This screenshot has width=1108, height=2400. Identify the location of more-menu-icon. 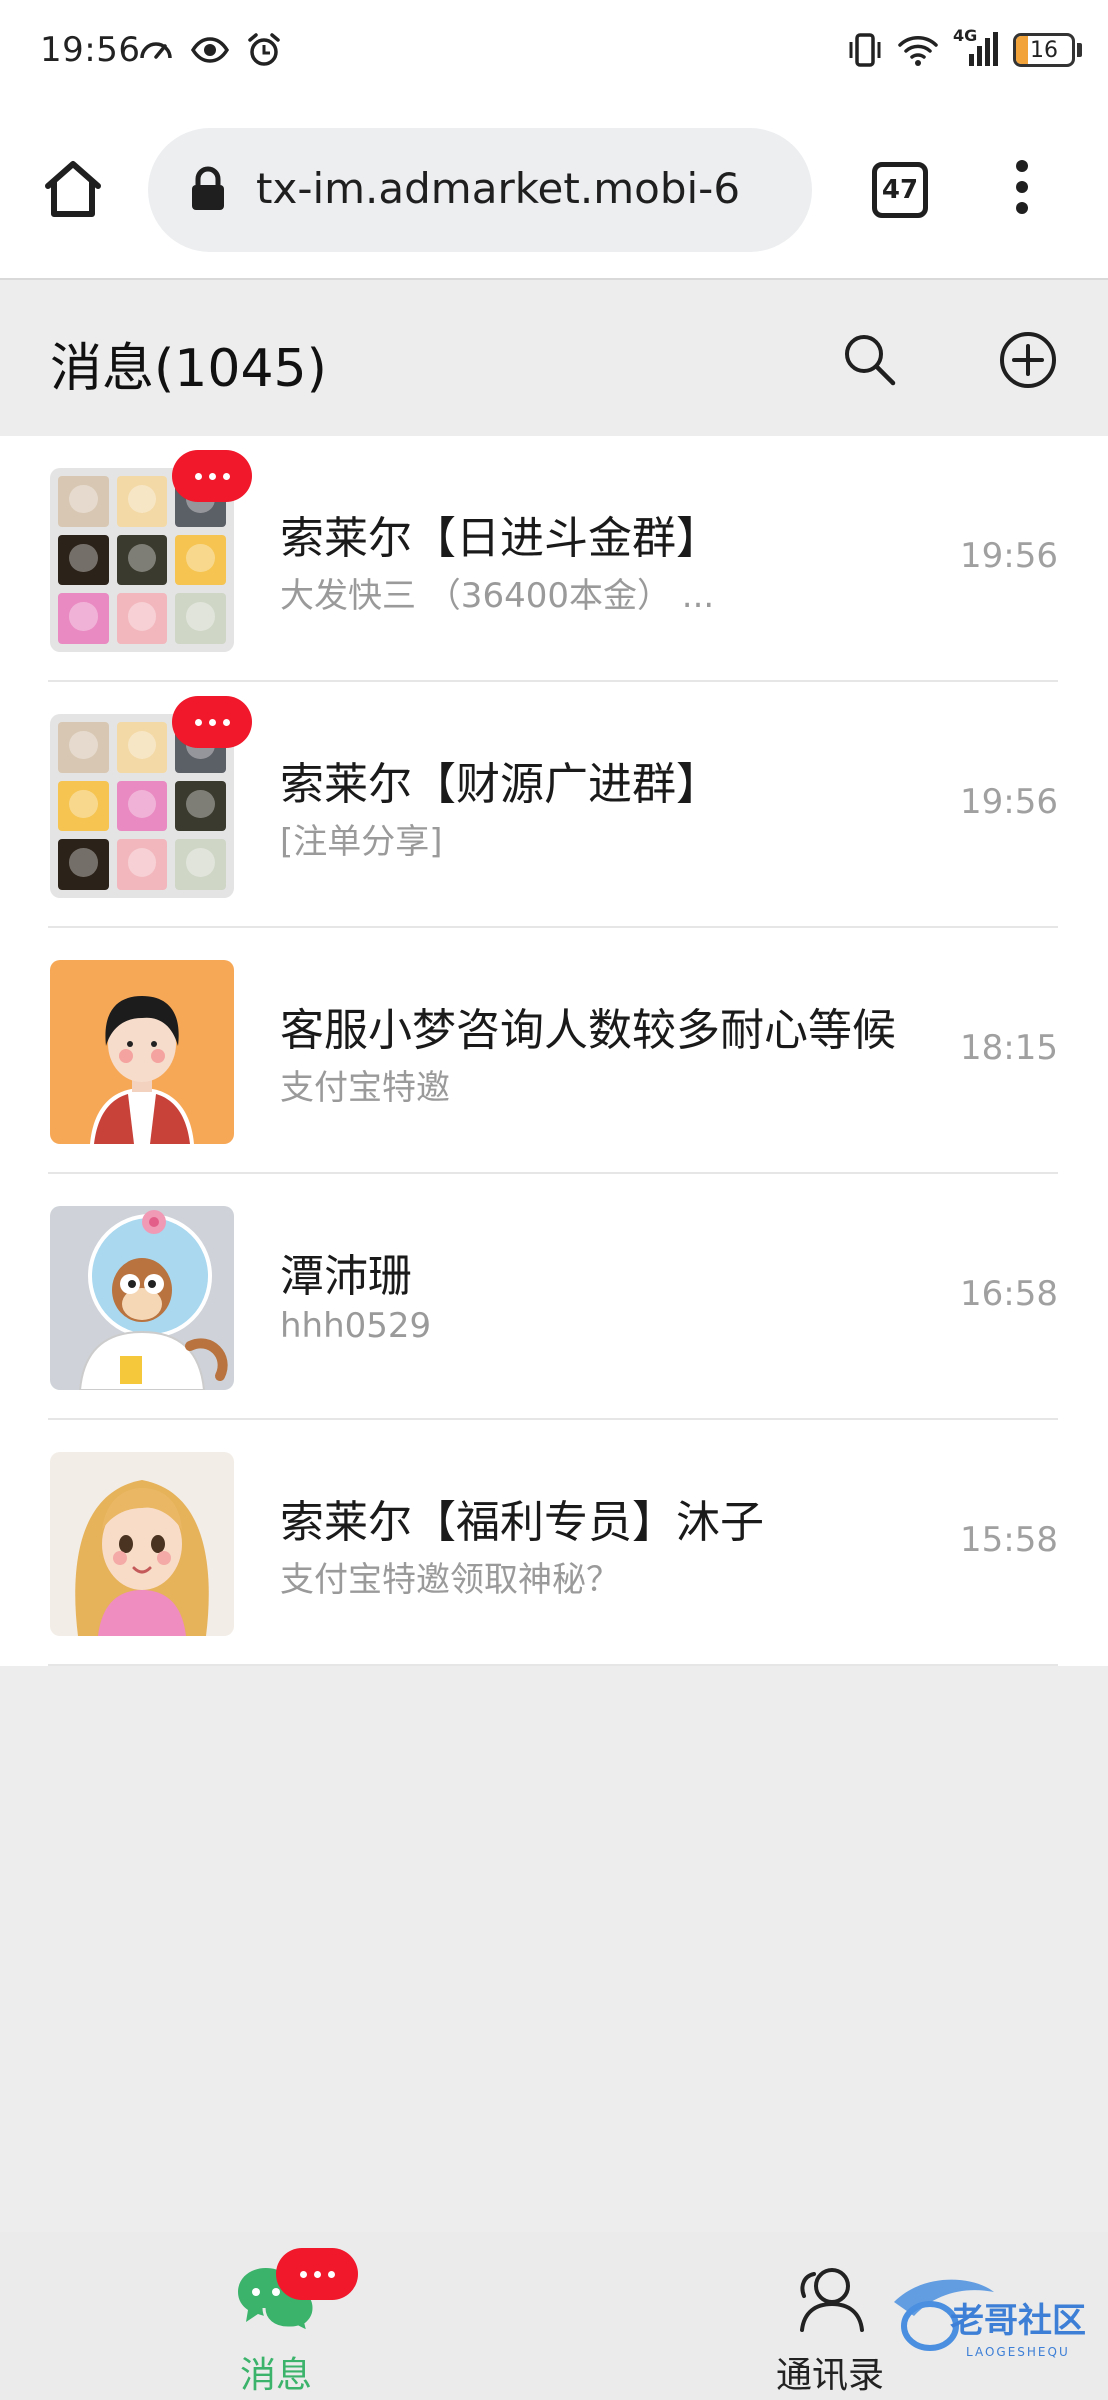
(1022, 190).